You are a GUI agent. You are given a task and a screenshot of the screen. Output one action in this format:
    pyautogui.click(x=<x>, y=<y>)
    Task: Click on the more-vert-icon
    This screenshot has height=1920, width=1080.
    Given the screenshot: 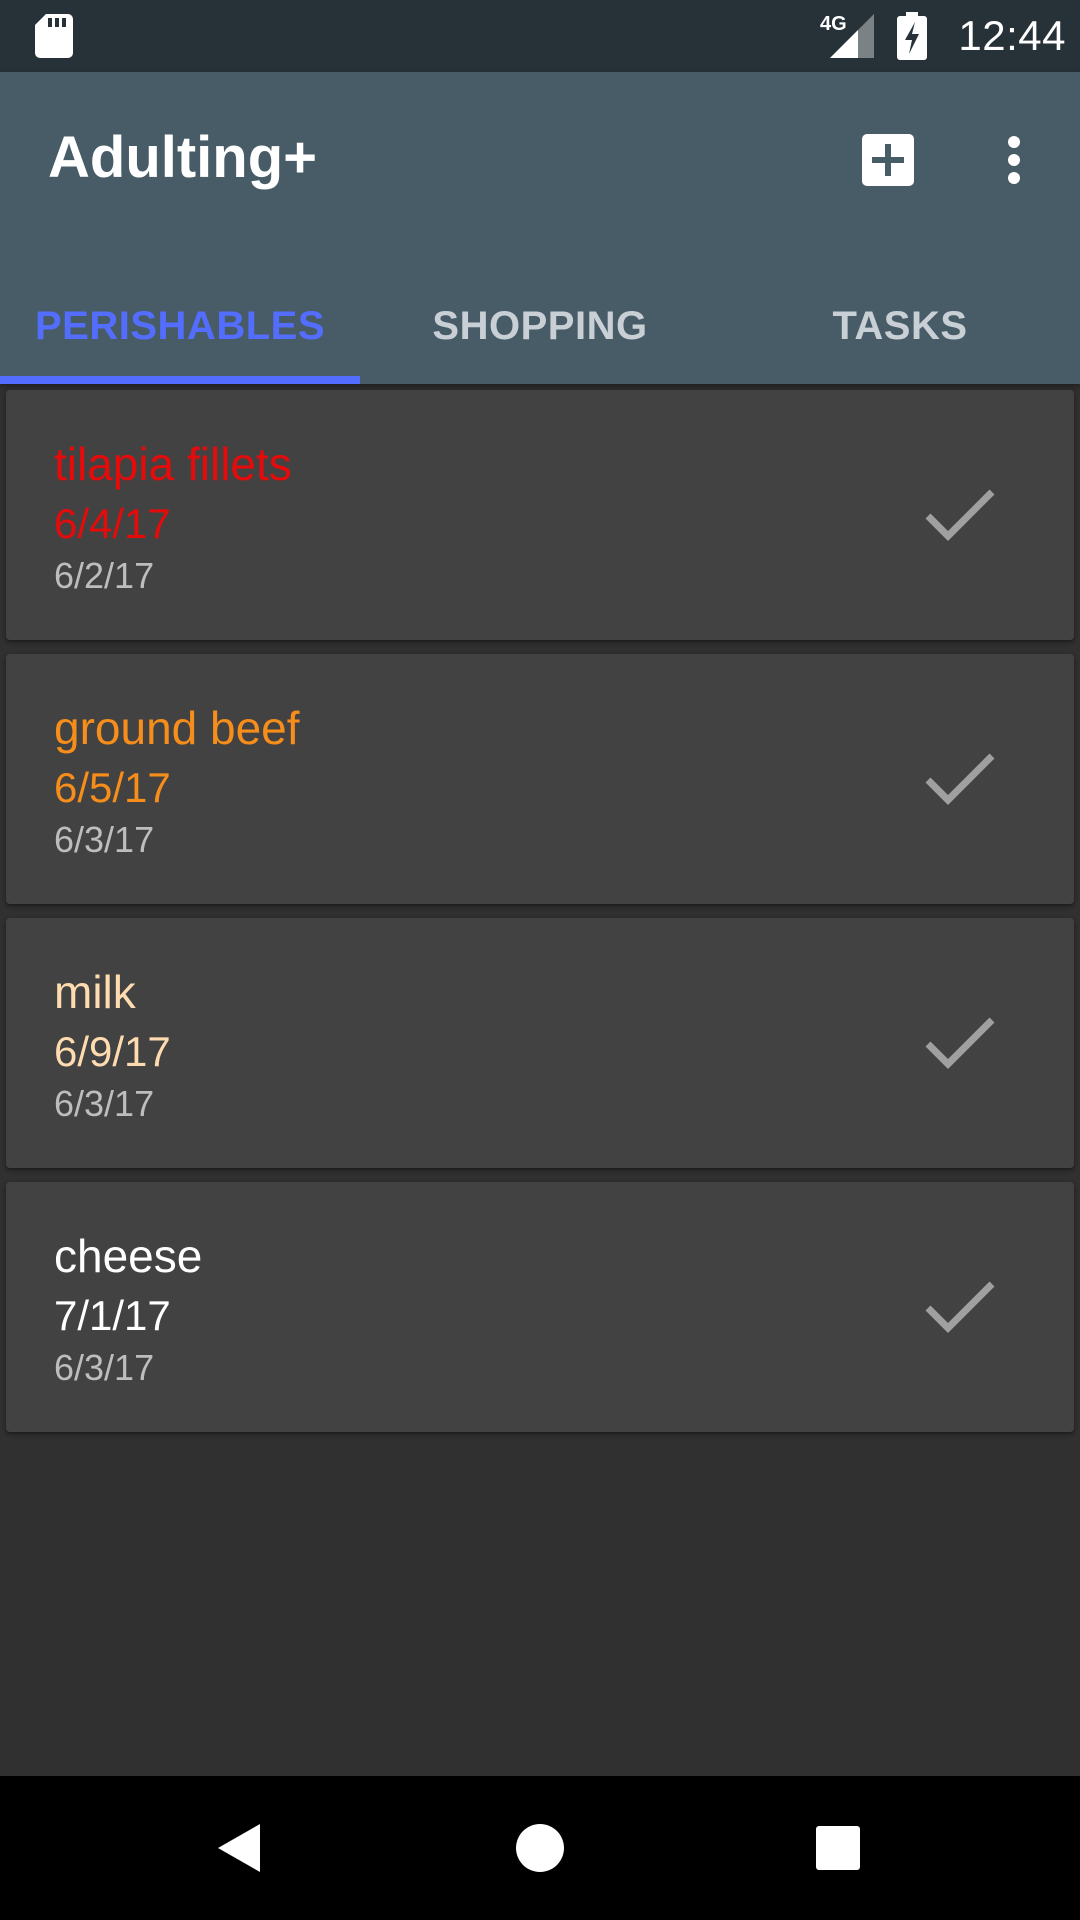 What is the action you would take?
    pyautogui.click(x=1014, y=160)
    